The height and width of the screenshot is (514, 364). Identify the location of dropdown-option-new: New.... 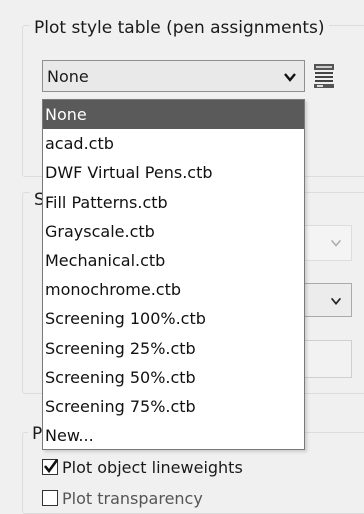
(173, 435).